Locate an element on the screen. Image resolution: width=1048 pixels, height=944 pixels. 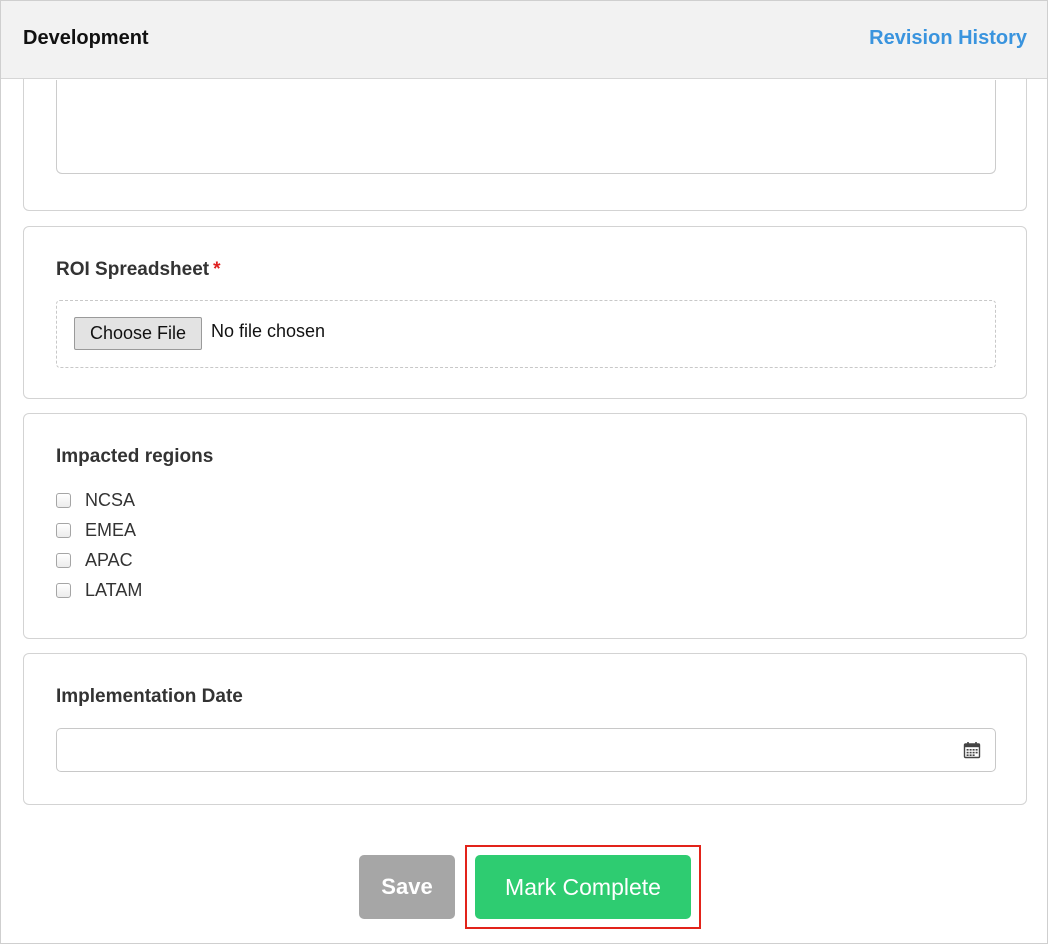
revision-history-link: Revision History is located at coordinates (948, 38).